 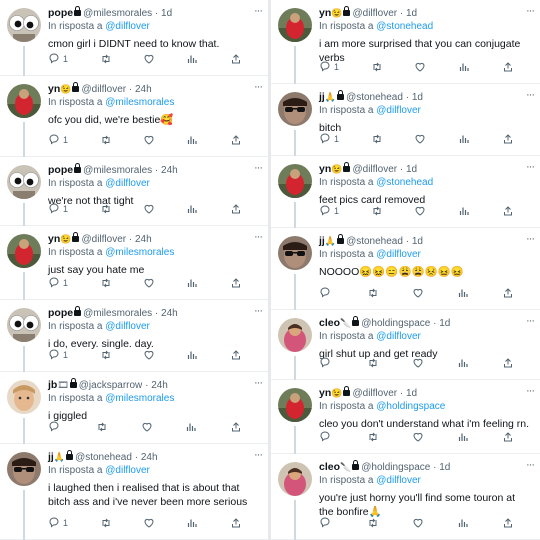 What do you see at coordinates (111, 385) in the screenshot?
I see `user-handle: @jacksparrow` at bounding box center [111, 385].